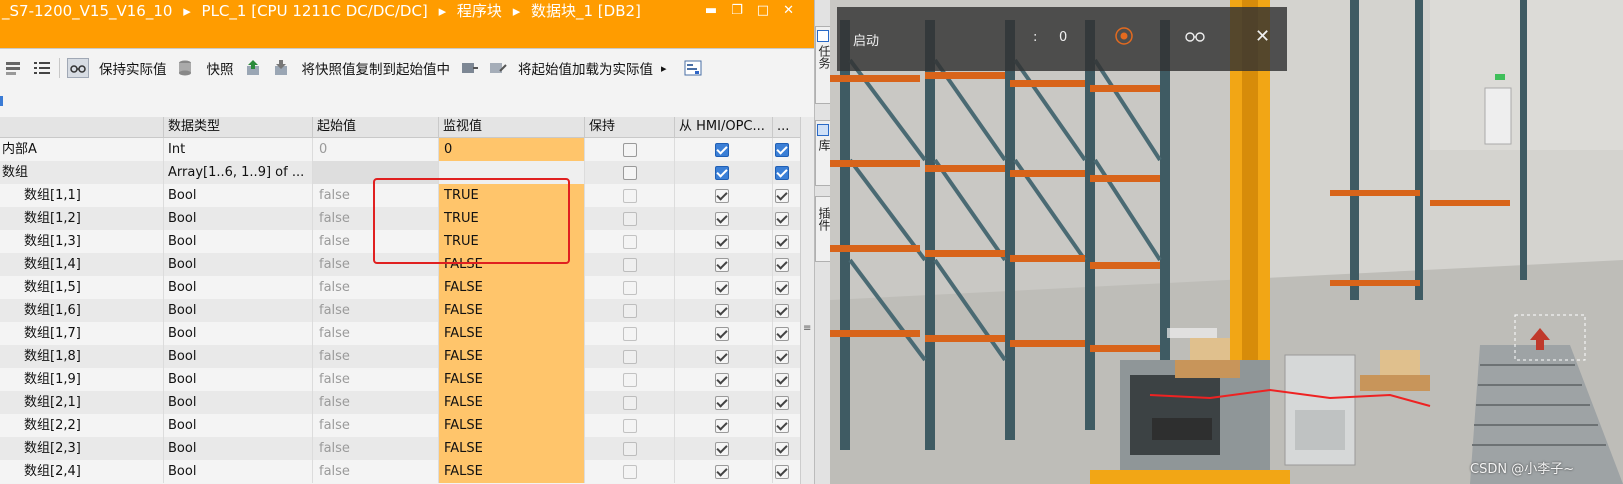  Describe the element at coordinates (1124, 38) in the screenshot. I see `target-icon` at that location.